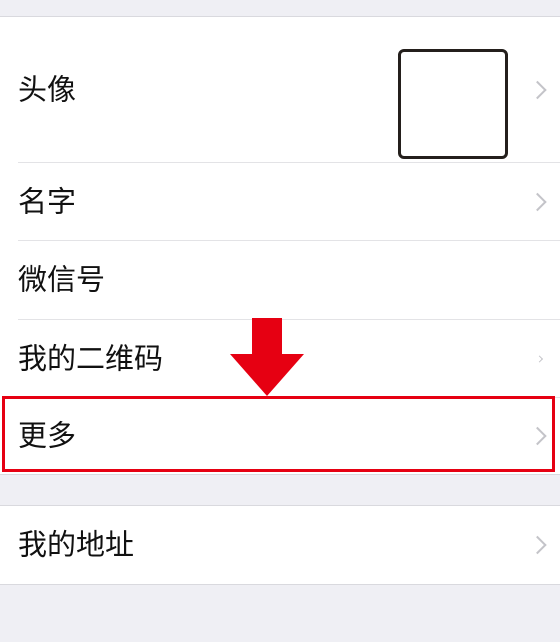  I want to click on my-address-label: 我的地址, so click(76, 544).